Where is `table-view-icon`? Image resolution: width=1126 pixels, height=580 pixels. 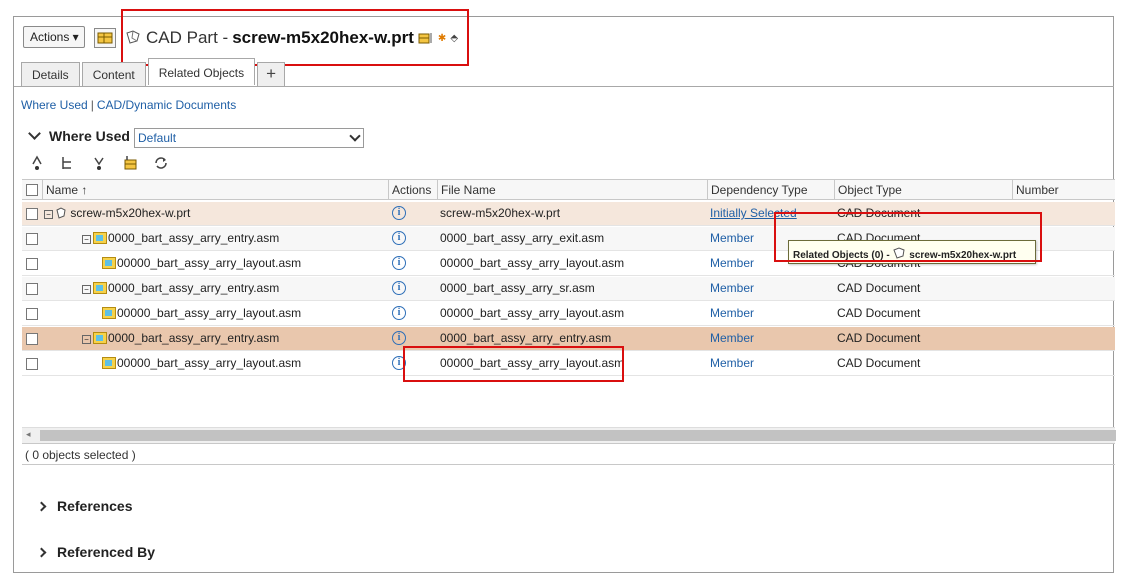
table-view-icon is located at coordinates (105, 38).